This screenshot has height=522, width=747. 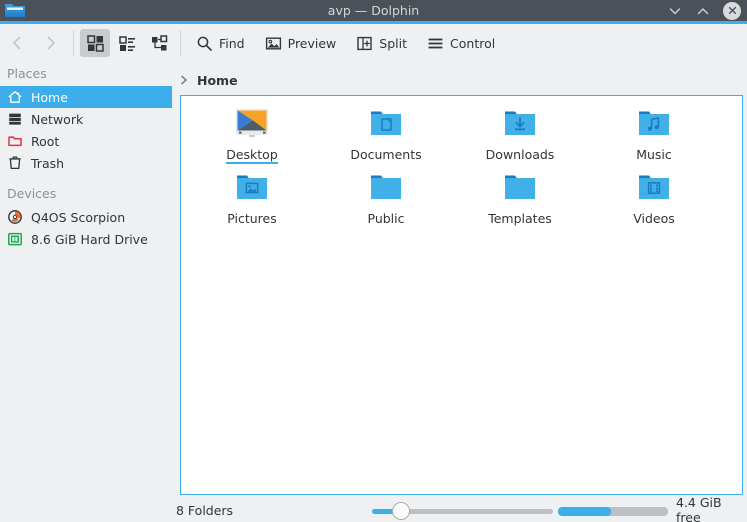 What do you see at coordinates (45, 141) in the screenshot?
I see `sidebar-item-root-label: Root` at bounding box center [45, 141].